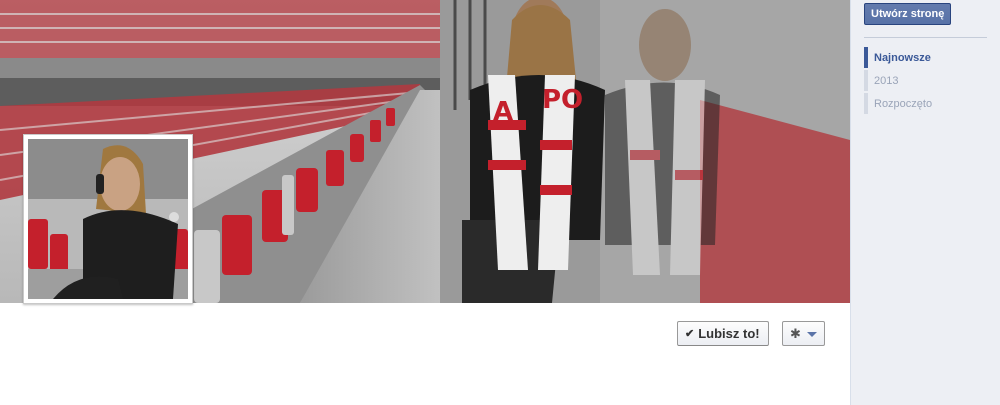 The image size is (1000, 405). Describe the element at coordinates (503, 112) in the screenshot. I see `scarf-text: A` at that location.